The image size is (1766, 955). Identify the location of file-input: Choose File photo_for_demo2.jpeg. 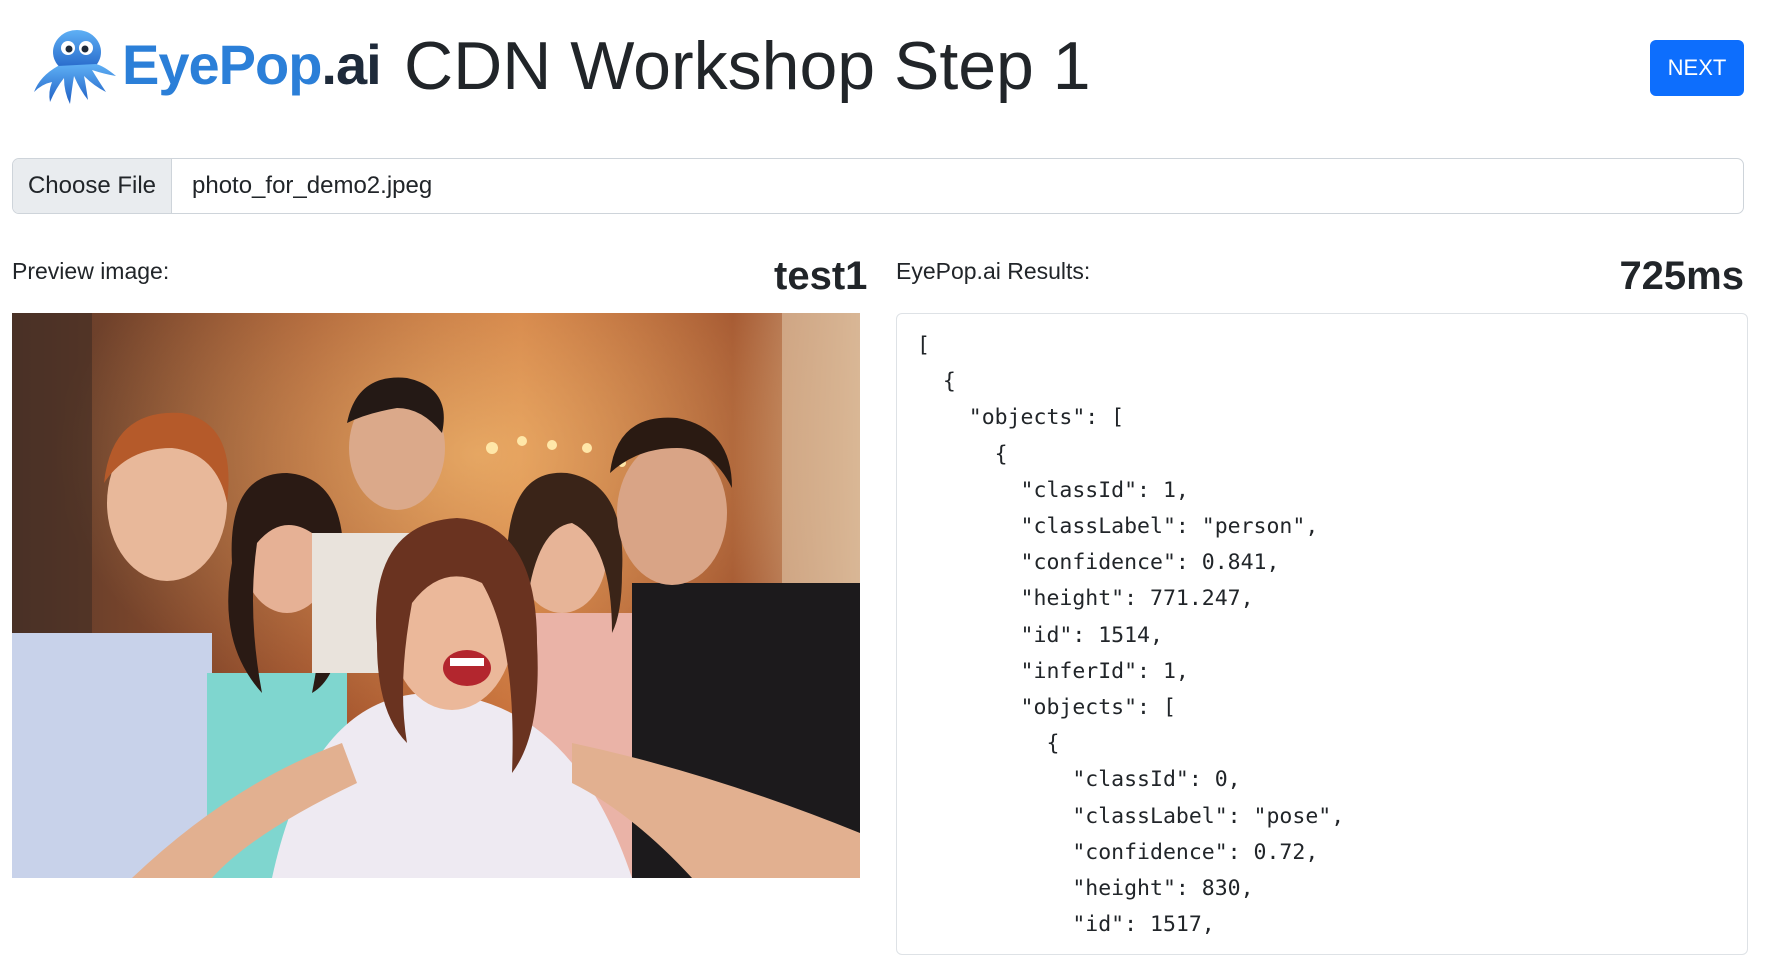
(878, 186).